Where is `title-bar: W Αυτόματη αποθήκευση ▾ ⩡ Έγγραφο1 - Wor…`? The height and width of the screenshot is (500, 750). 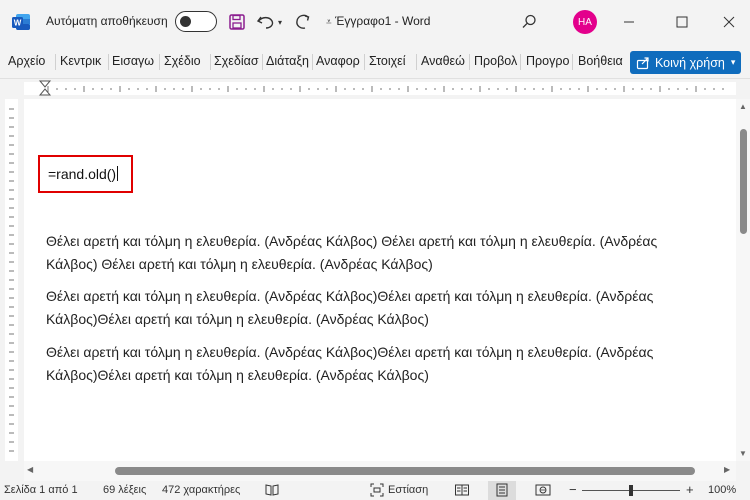
title-bar: W Αυτόματη αποθήκευση ▾ ⩡ Έγγραφο1 - Wor… is located at coordinates (375, 22).